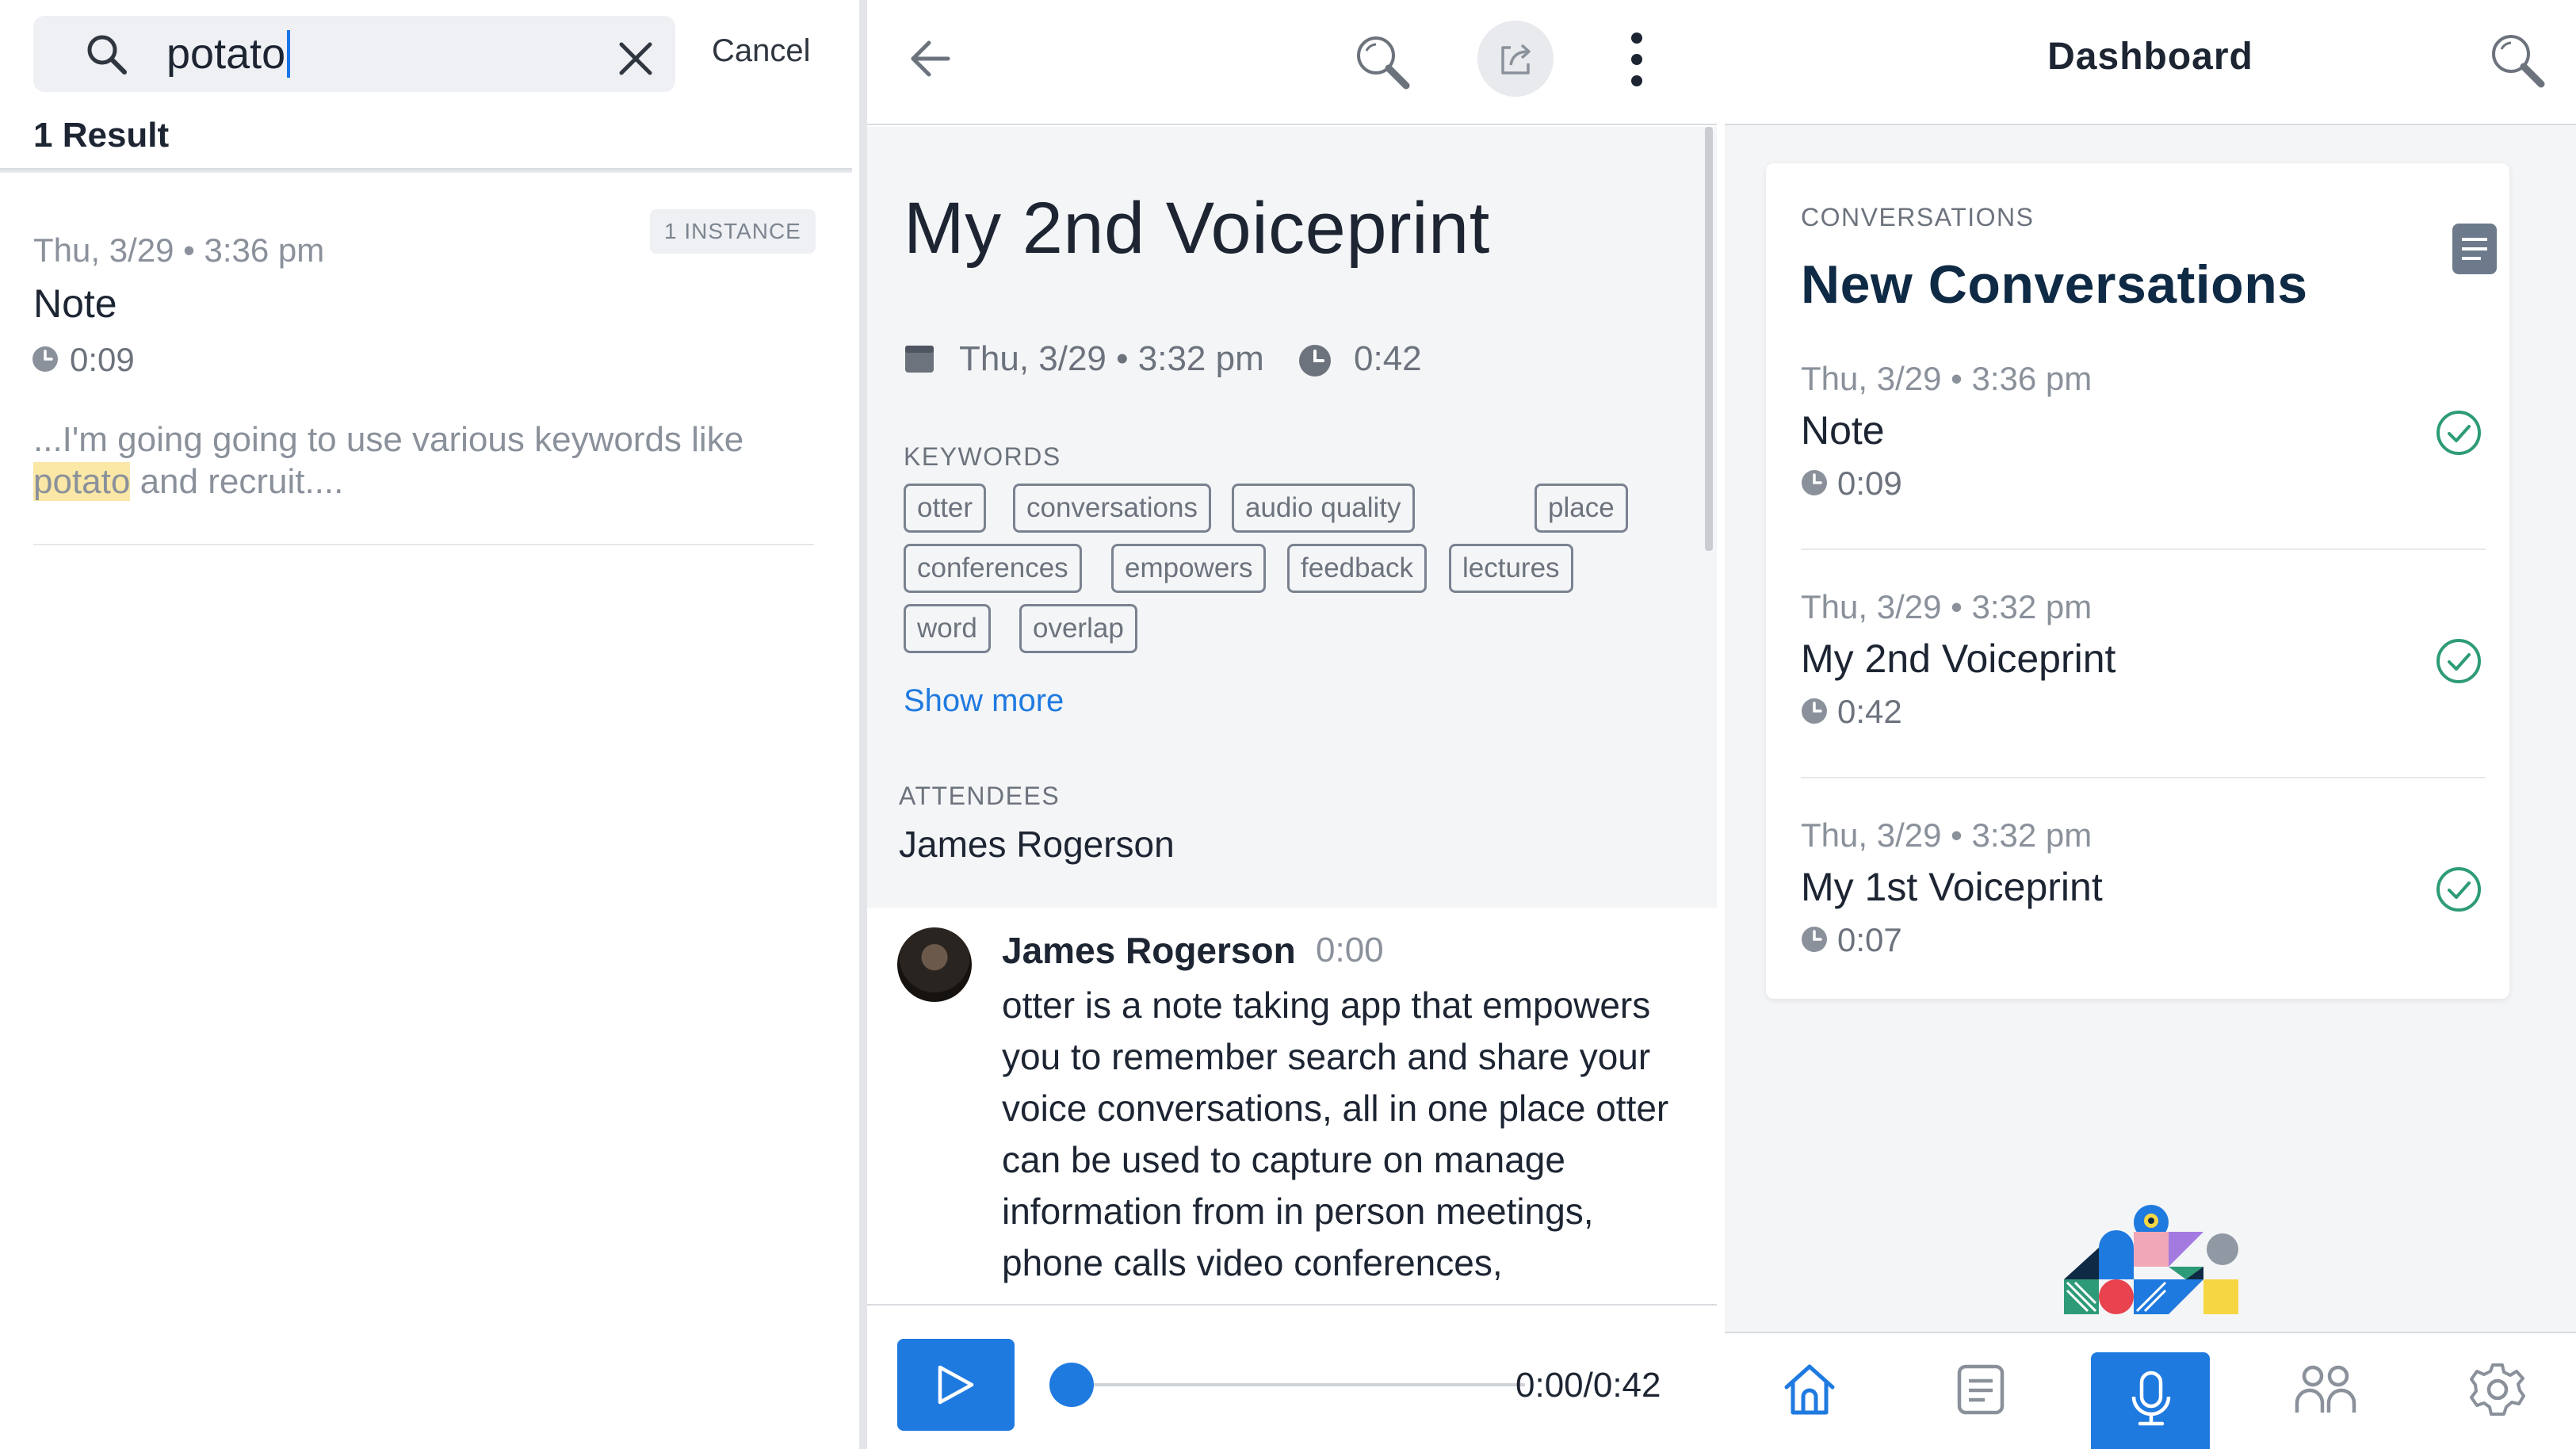 The height and width of the screenshot is (1449, 2576). What do you see at coordinates (2054, 284) in the screenshot?
I see `card-title: New Conversations` at bounding box center [2054, 284].